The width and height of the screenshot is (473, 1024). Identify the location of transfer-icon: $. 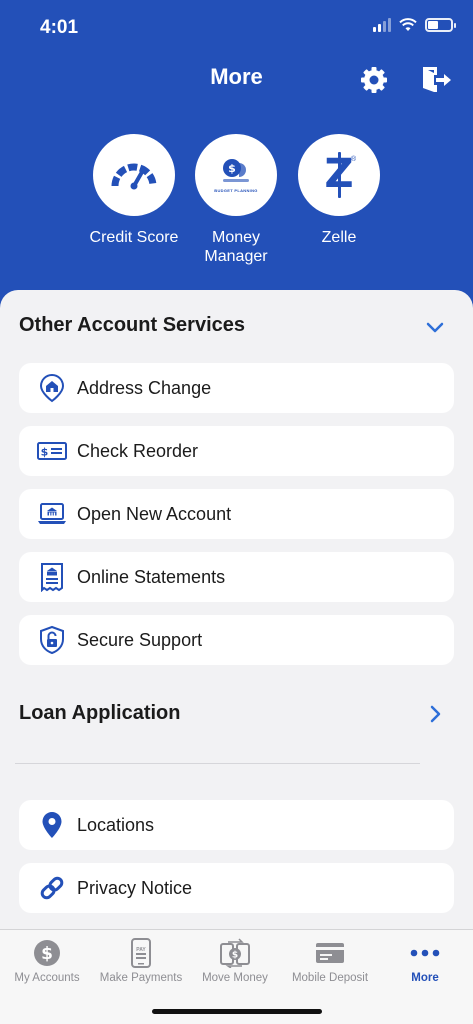
(235, 953).